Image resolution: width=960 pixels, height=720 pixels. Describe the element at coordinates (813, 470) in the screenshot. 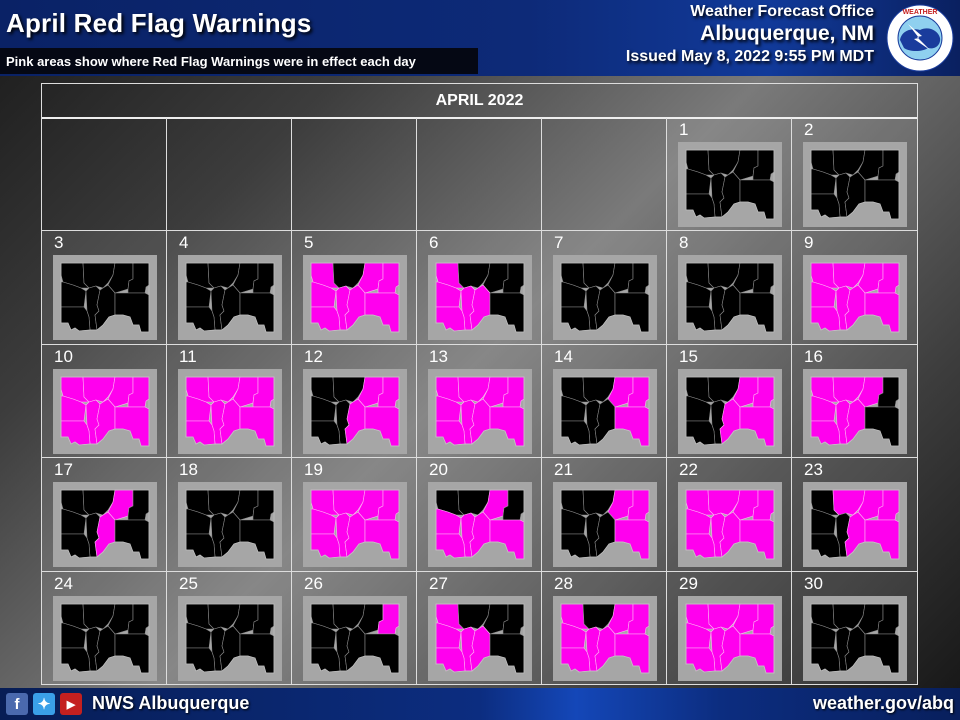

I see `day-number: 23` at that location.